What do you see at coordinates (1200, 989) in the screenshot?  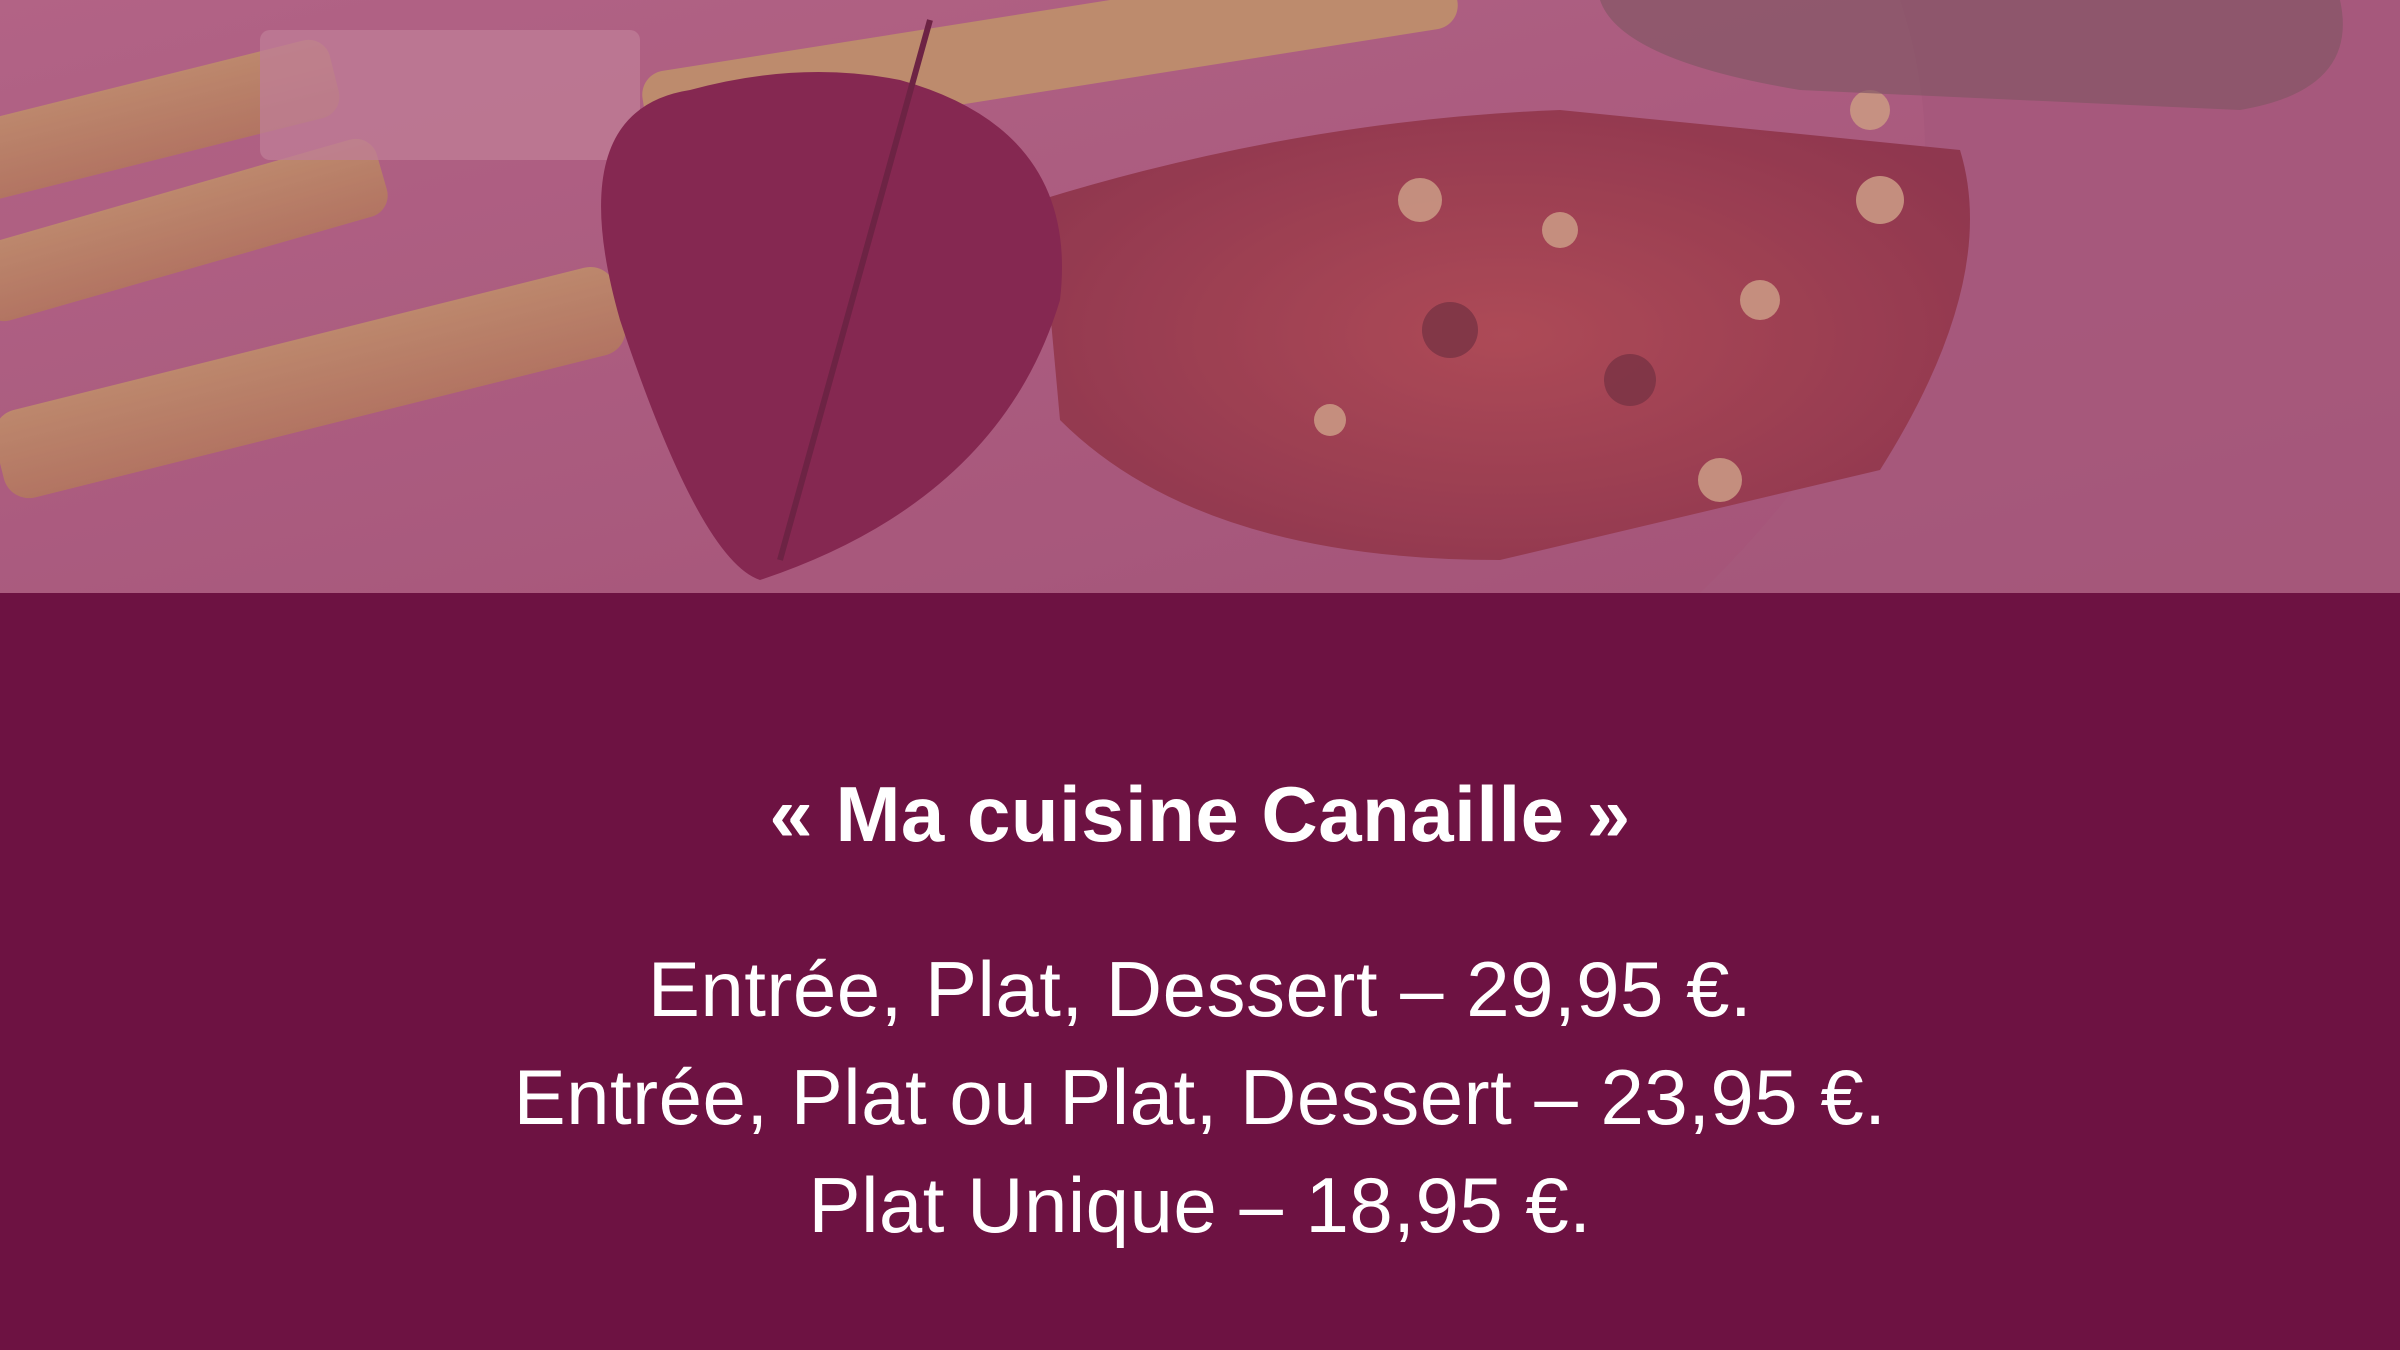 I see `price-line-three-courses: Entrée, Plat, Dessert – 29,95 €.` at bounding box center [1200, 989].